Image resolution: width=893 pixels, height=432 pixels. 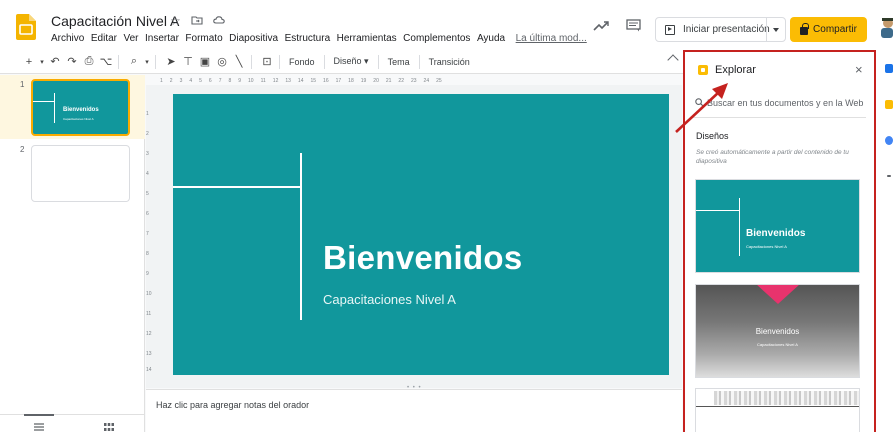 I want to click on vertical-ruler: 1 2 3 4 5 6 7 8 9 10 11 12 13 14, so click(x=149, y=242).